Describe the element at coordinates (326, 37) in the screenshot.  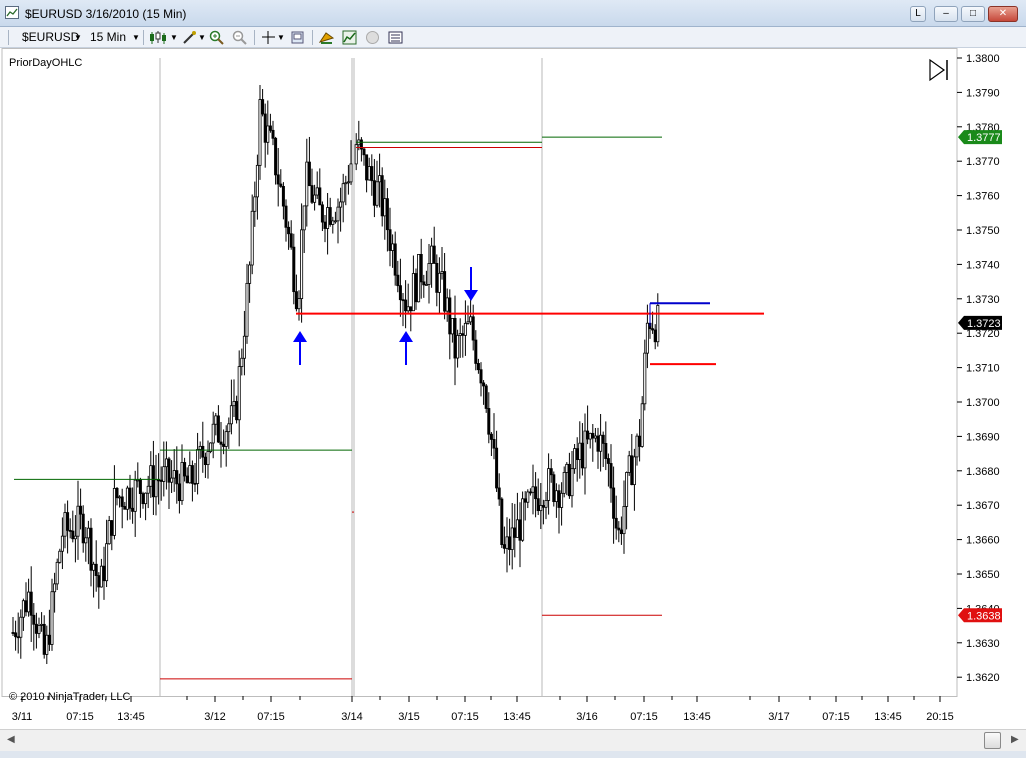
I see `strategy-icon` at that location.